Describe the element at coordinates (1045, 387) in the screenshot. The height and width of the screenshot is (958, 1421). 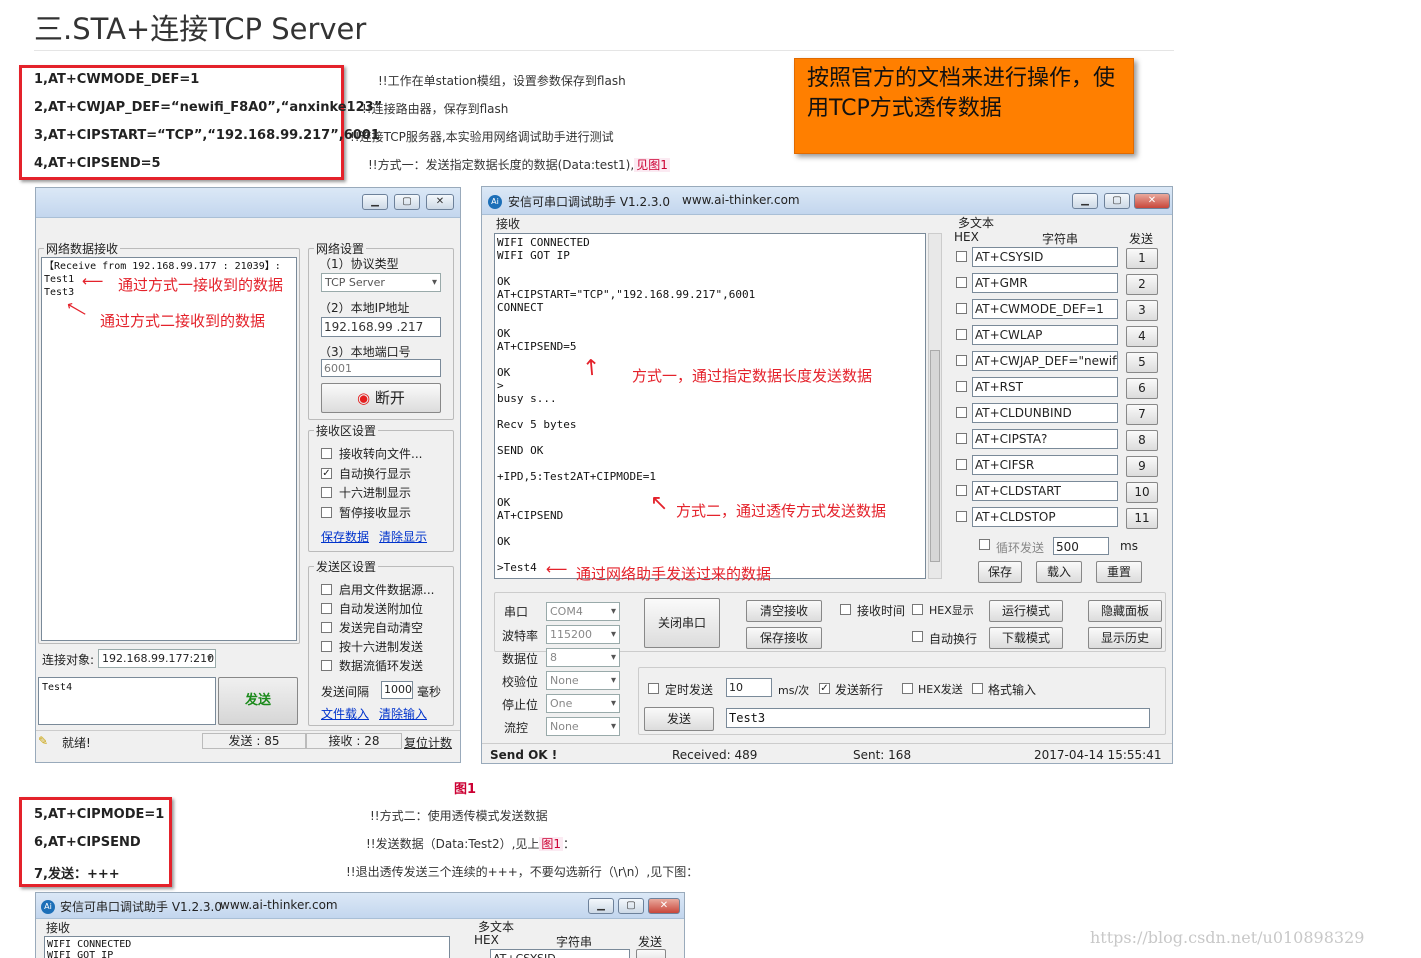
I see `multi-text-input: AT+RST` at that location.